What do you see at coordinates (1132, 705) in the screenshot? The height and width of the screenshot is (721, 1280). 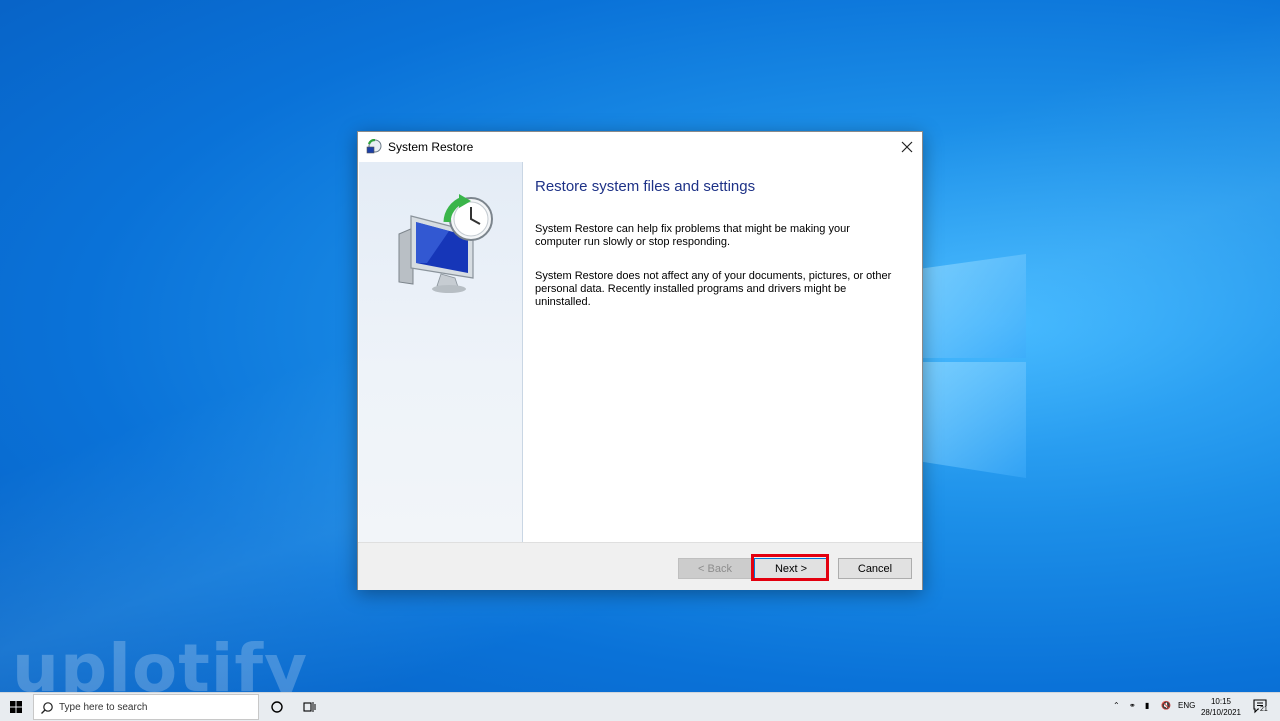 I see `wifi-icon: ⚭` at bounding box center [1132, 705].